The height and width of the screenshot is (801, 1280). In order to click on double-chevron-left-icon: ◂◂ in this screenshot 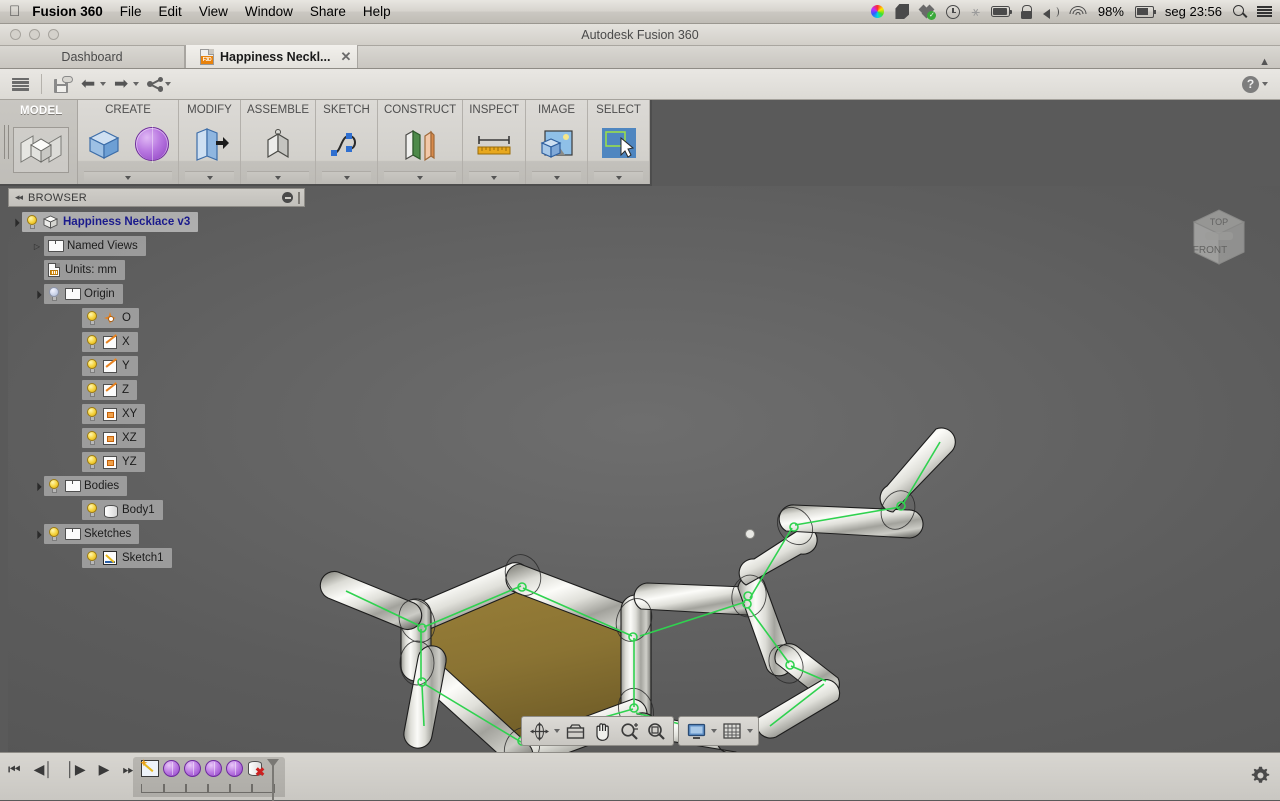, I will do `click(18, 197)`.